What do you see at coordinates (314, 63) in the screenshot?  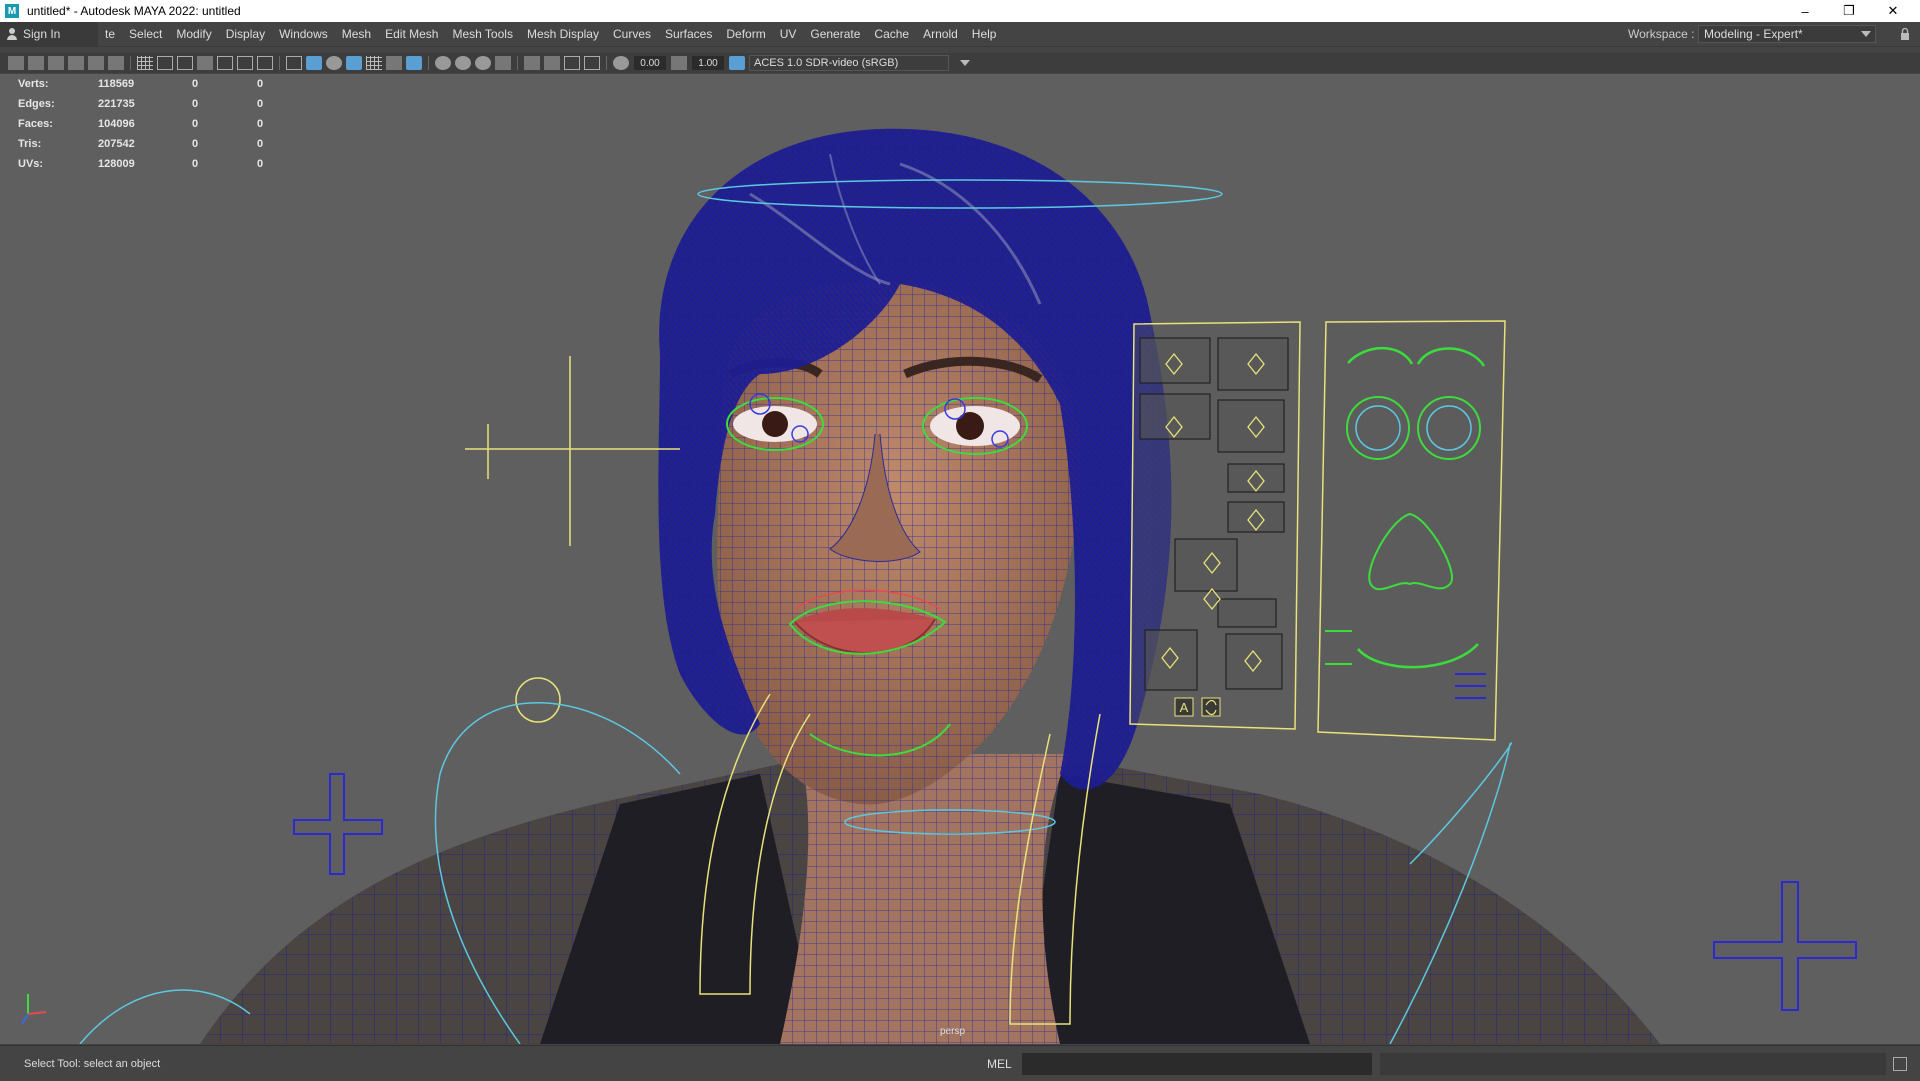 I see `smooth-shade-icon` at bounding box center [314, 63].